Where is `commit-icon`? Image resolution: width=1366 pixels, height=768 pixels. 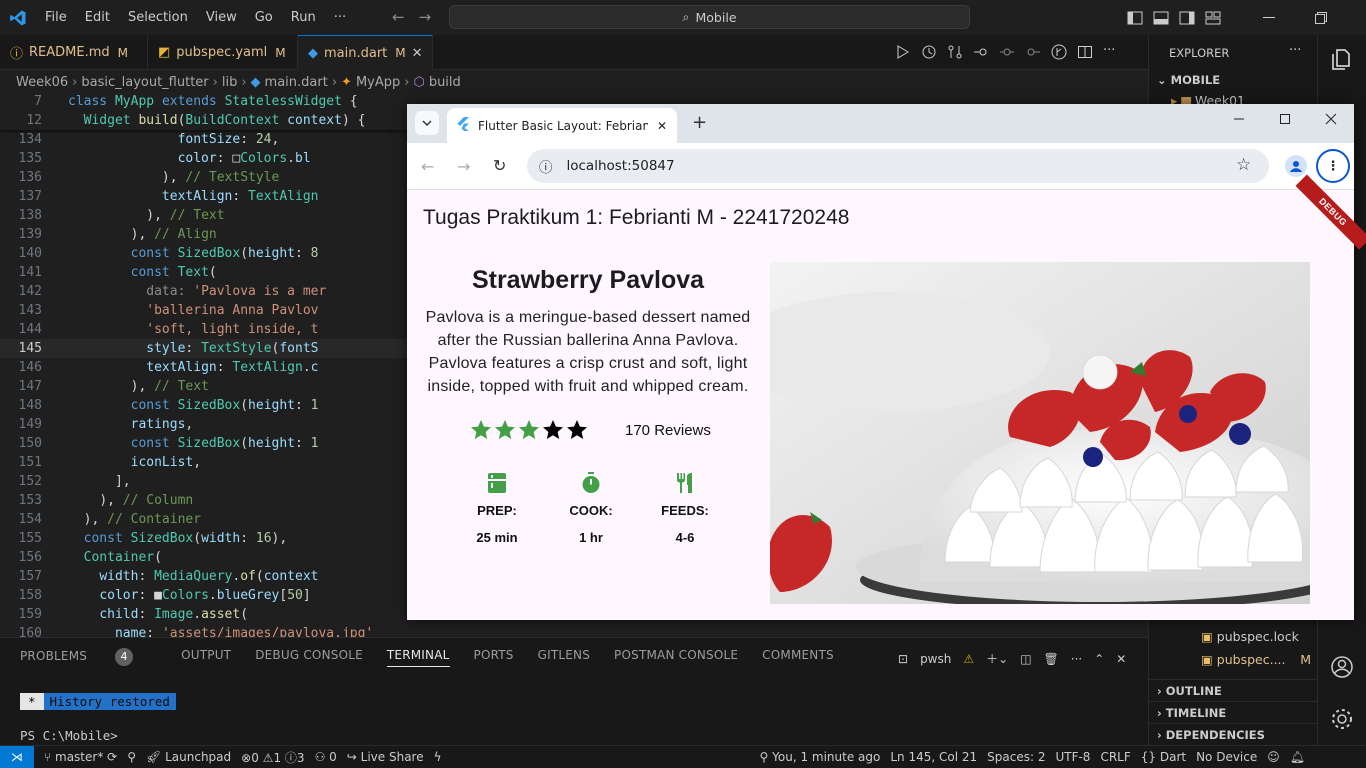 commit-icon is located at coordinates (1007, 52).